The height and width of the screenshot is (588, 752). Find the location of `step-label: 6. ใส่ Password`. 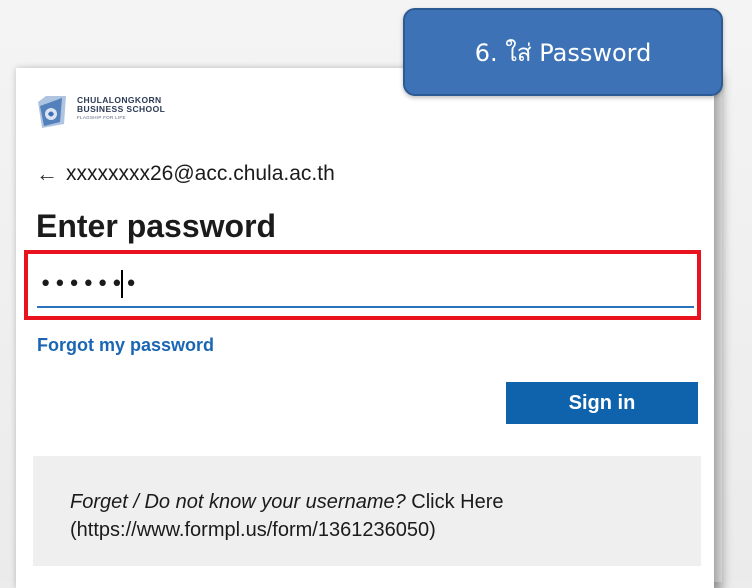

step-label: 6. ใส่ Password is located at coordinates (563, 52).